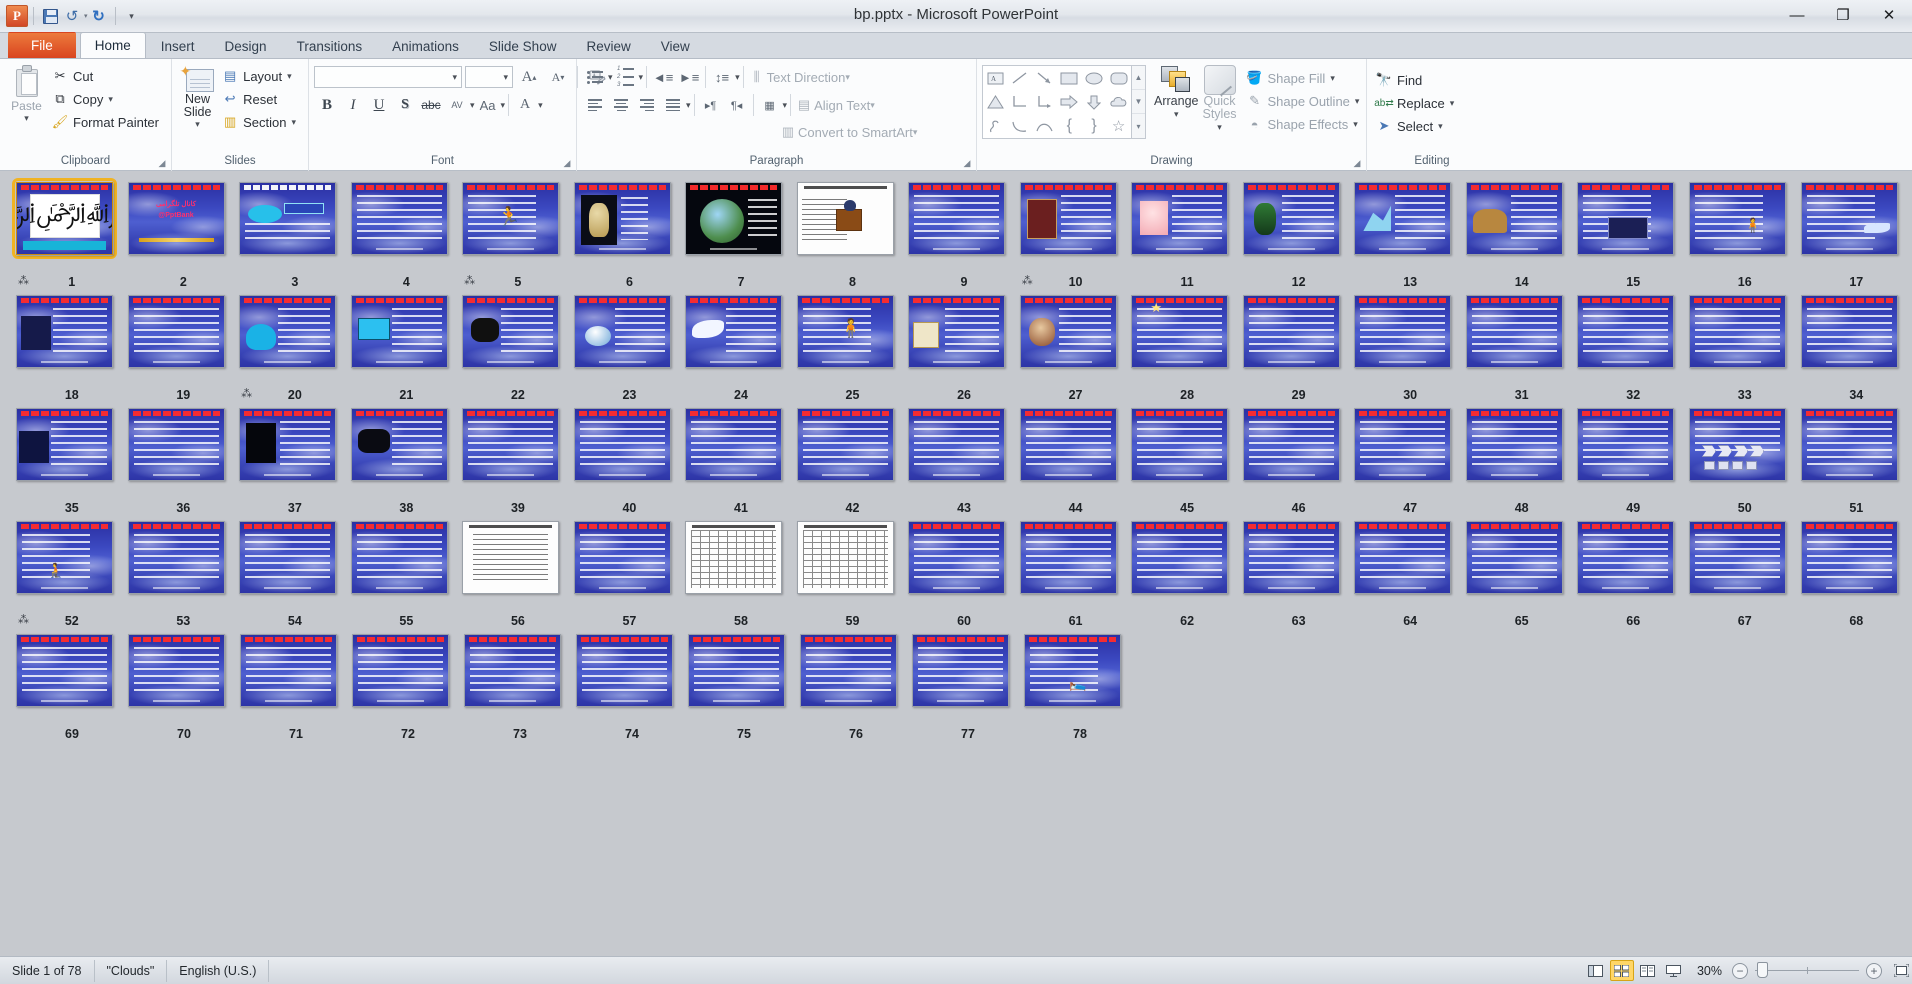  What do you see at coordinates (1843, 15) in the screenshot?
I see `restore-button: ❐` at bounding box center [1843, 15].